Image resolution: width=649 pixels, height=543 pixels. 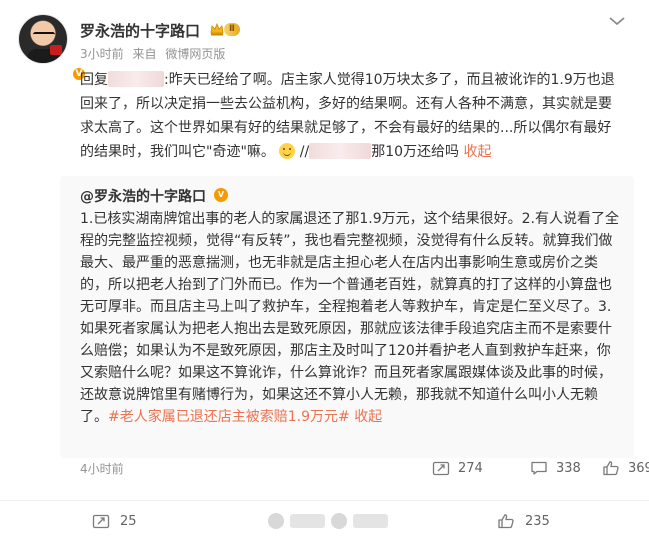 What do you see at coordinates (478, 152) in the screenshot?
I see `collapse-link: 收起` at bounding box center [478, 152].